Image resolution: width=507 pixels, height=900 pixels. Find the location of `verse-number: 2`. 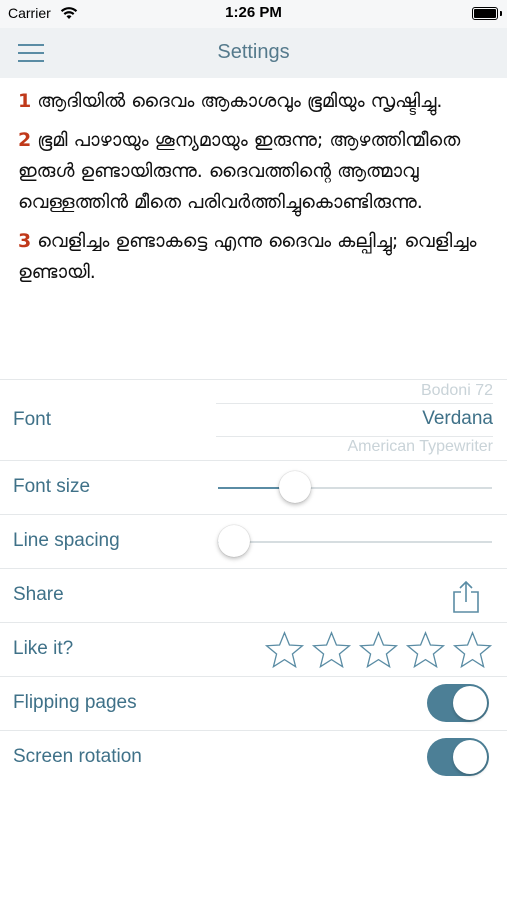

verse-number: 2 is located at coordinates (25, 140).